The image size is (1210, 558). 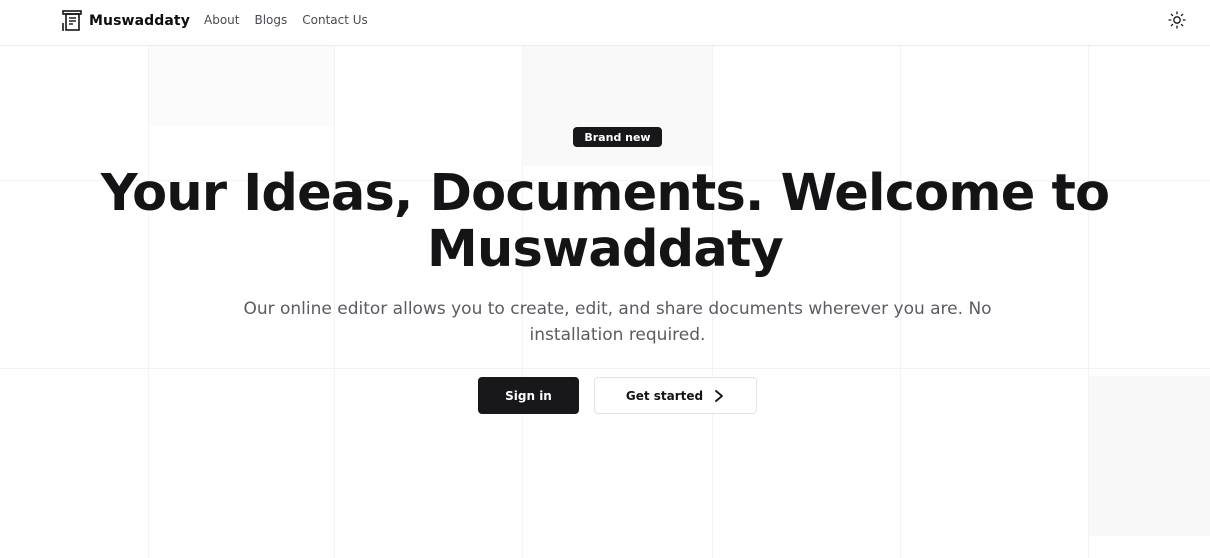 What do you see at coordinates (72, 21) in the screenshot?
I see `document-logo-icon` at bounding box center [72, 21].